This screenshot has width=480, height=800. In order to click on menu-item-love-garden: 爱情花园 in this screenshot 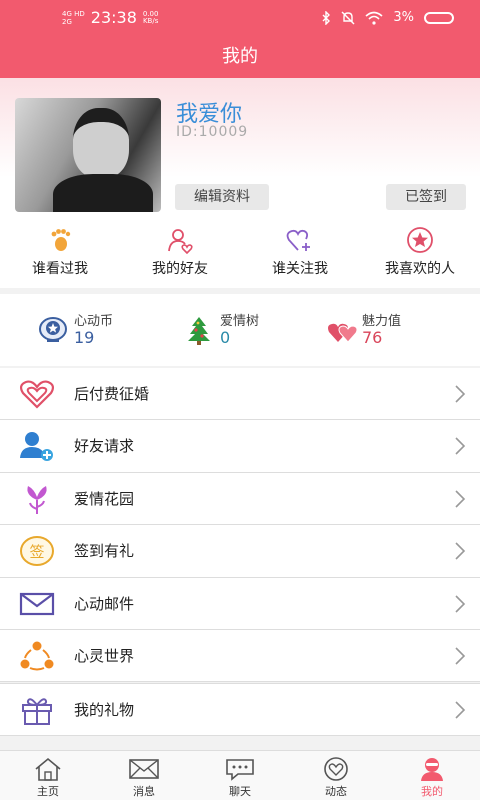, I will do `click(240, 499)`.